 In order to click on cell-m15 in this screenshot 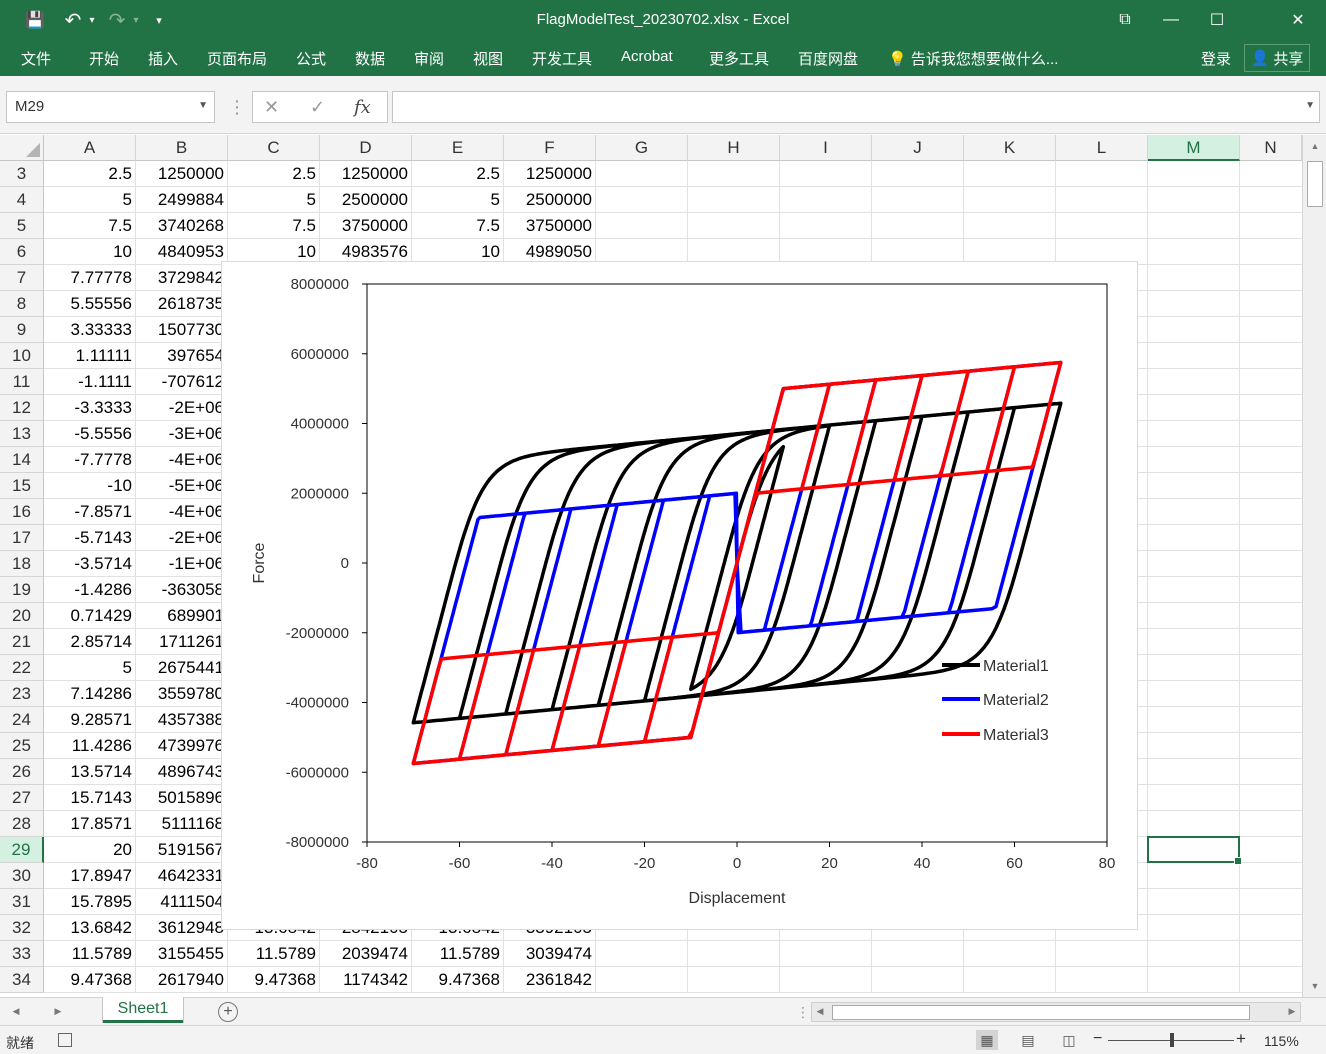, I will do `click(1194, 486)`.